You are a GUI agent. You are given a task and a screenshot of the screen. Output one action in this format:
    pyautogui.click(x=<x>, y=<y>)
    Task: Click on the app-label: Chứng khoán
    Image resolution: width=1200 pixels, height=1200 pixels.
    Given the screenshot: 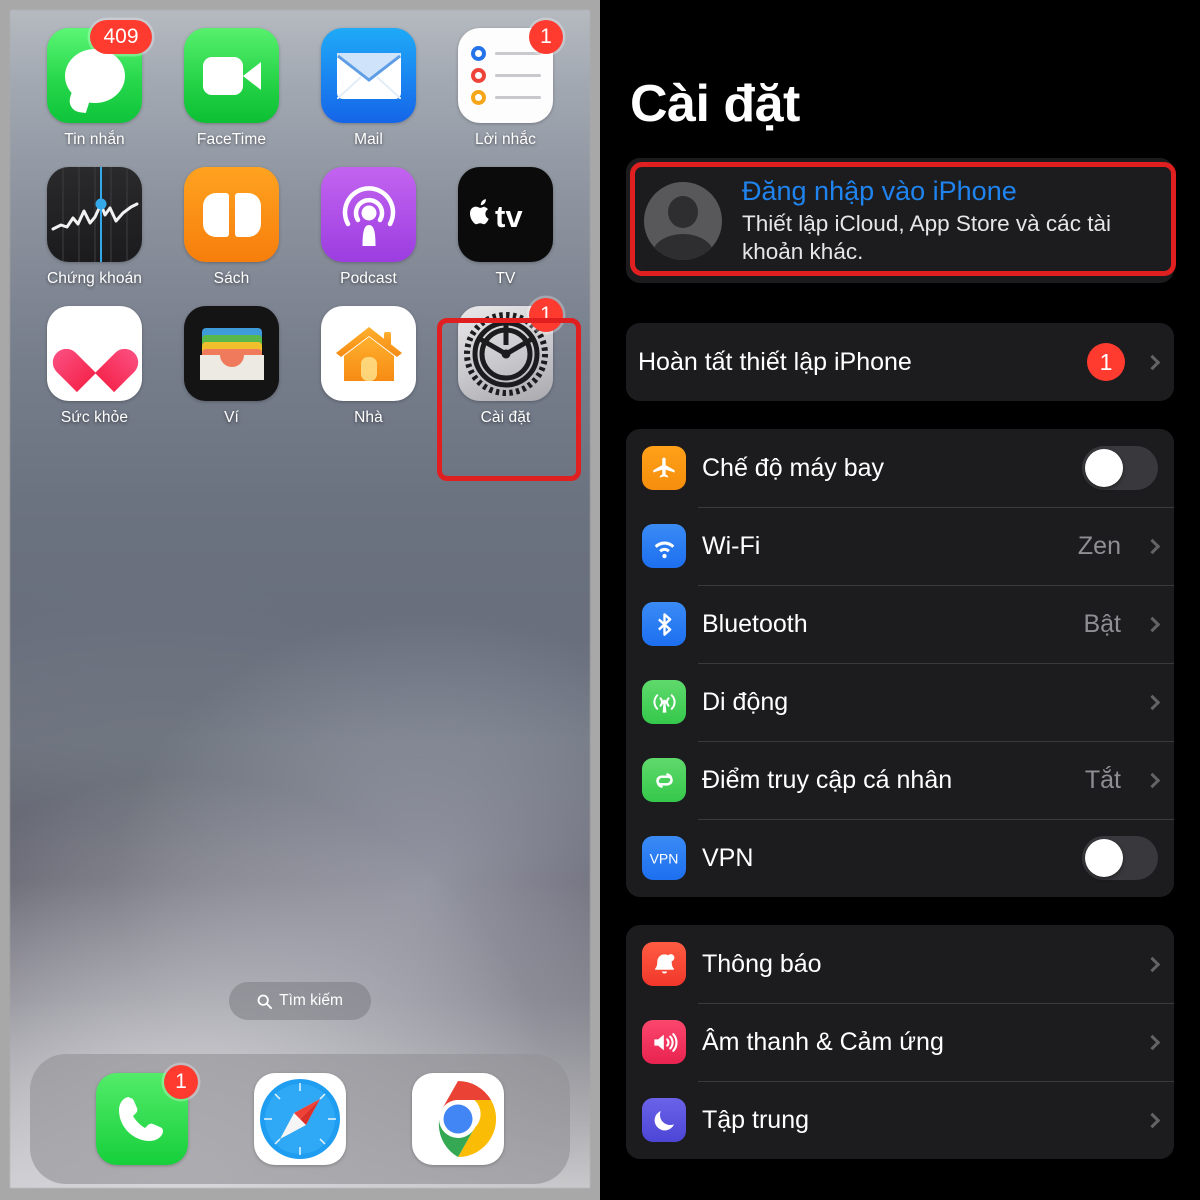 What is the action you would take?
    pyautogui.click(x=94, y=278)
    